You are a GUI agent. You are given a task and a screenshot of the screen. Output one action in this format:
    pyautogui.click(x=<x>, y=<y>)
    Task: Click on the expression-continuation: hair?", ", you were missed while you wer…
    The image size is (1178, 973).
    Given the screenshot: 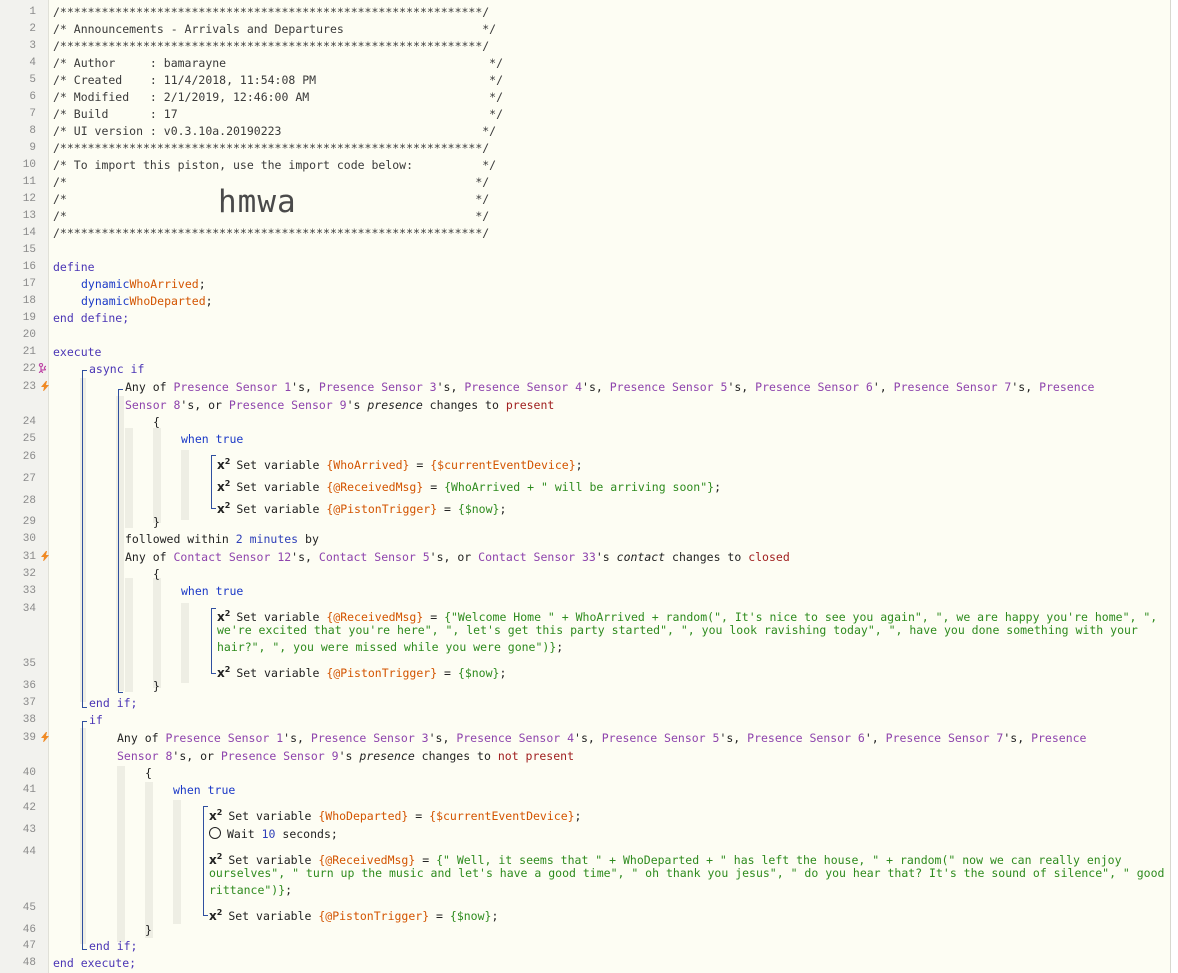 What is the action you would take?
    pyautogui.click(x=390, y=647)
    